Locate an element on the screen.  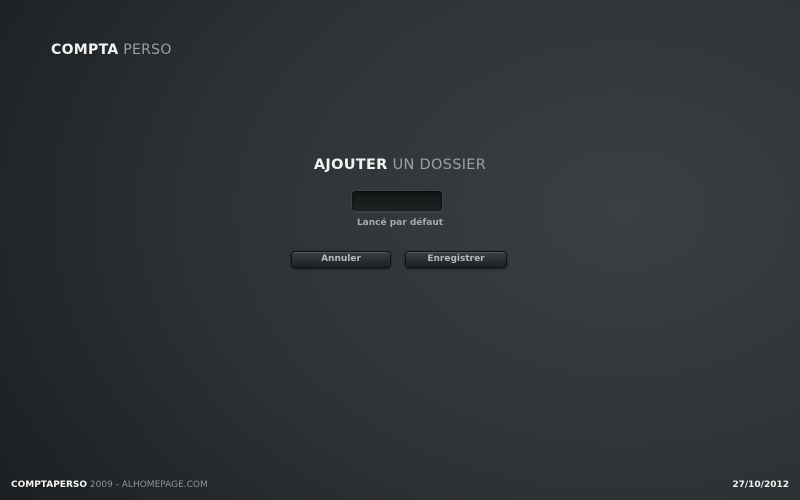
dialog-title: AJOUTER UN DOSSIER is located at coordinates (400, 165).